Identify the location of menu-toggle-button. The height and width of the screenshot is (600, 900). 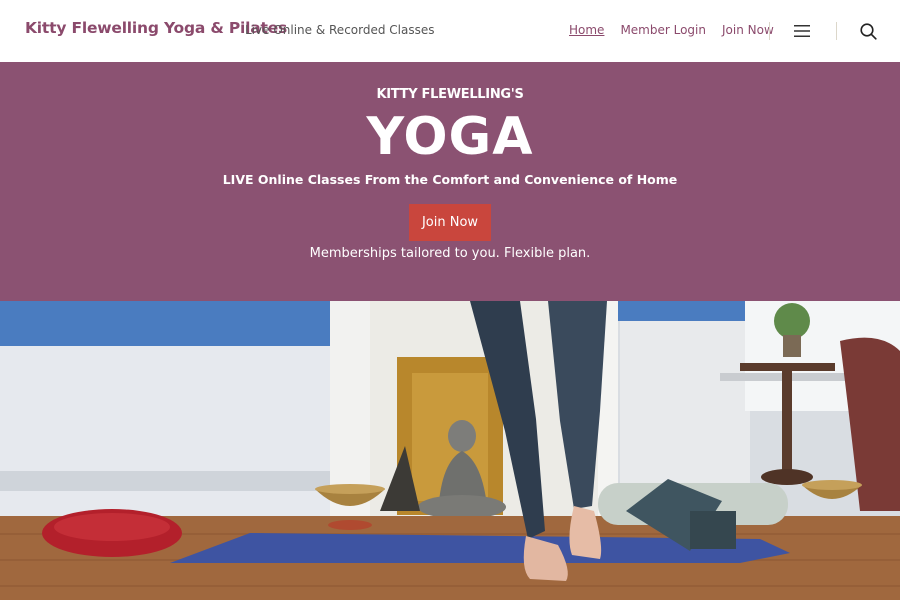
(802, 31).